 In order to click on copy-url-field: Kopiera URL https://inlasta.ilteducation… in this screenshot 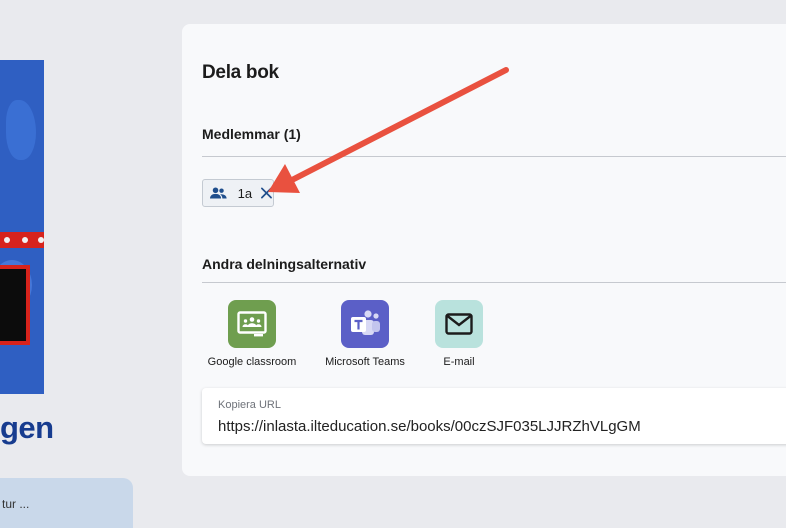, I will do `click(494, 416)`.